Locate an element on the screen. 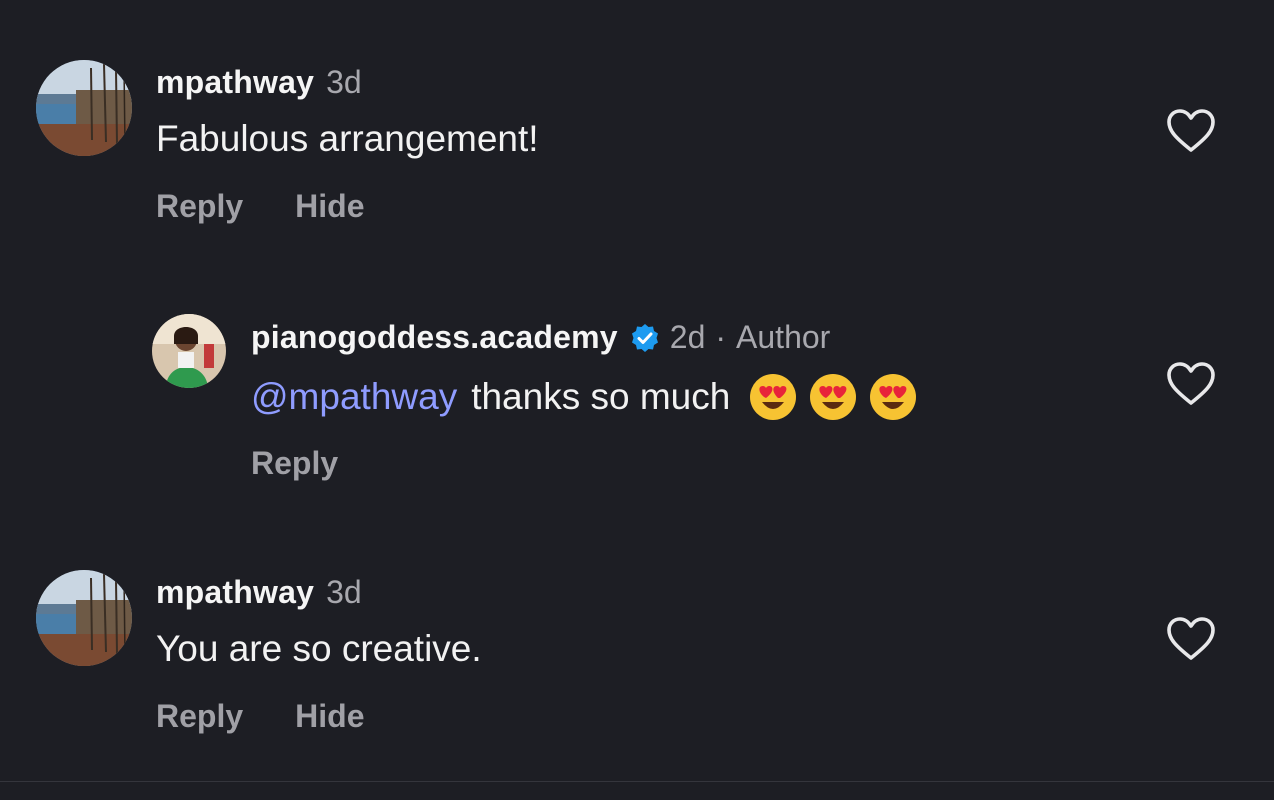 Image resolution: width=1274 pixels, height=800 pixels. comment-text: Fabulous arrangement! is located at coordinates (347, 139).